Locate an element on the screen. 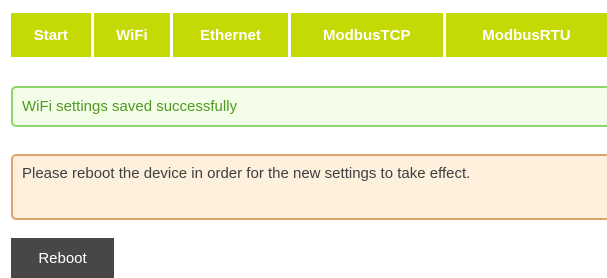 The width and height of the screenshot is (607, 278). success-alert: WiFi settings saved successfully is located at coordinates (309, 106).